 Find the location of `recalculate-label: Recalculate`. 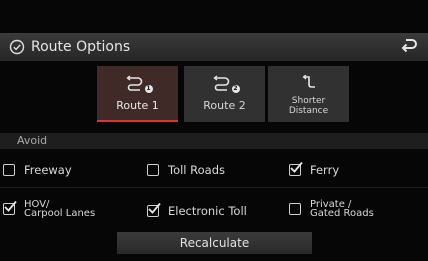

recalculate-label: Recalculate is located at coordinates (214, 243).